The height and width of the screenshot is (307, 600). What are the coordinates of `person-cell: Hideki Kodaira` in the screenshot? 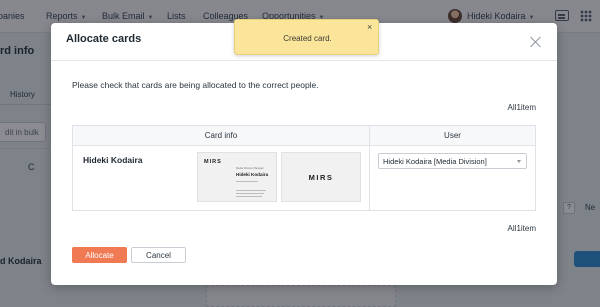 It's located at (127, 178).